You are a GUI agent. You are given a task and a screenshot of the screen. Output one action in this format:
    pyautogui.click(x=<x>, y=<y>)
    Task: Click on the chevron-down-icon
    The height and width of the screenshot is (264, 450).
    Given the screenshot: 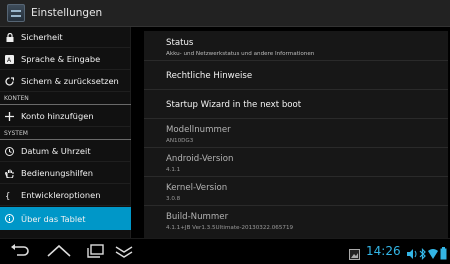 What is the action you would take?
    pyautogui.click(x=124, y=252)
    